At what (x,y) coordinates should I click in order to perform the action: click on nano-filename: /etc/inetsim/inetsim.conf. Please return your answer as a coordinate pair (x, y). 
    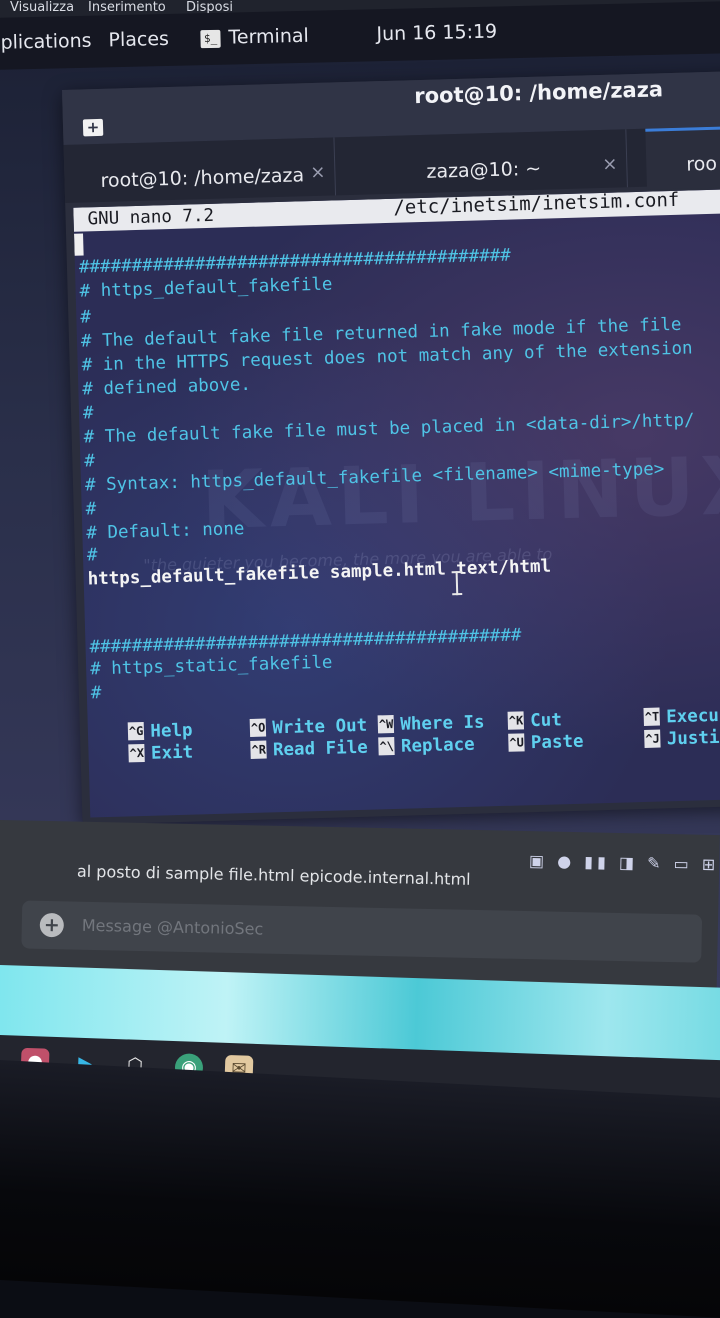
    Looking at the image, I should click on (536, 203).